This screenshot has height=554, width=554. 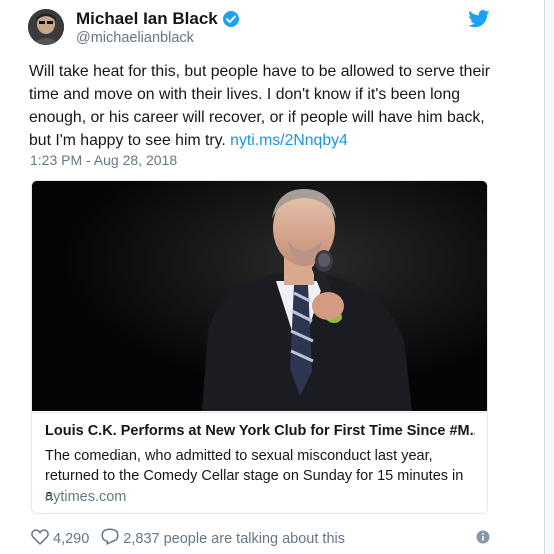 I want to click on tweet-link: nyti.ms/2Nnqby4, so click(x=289, y=140).